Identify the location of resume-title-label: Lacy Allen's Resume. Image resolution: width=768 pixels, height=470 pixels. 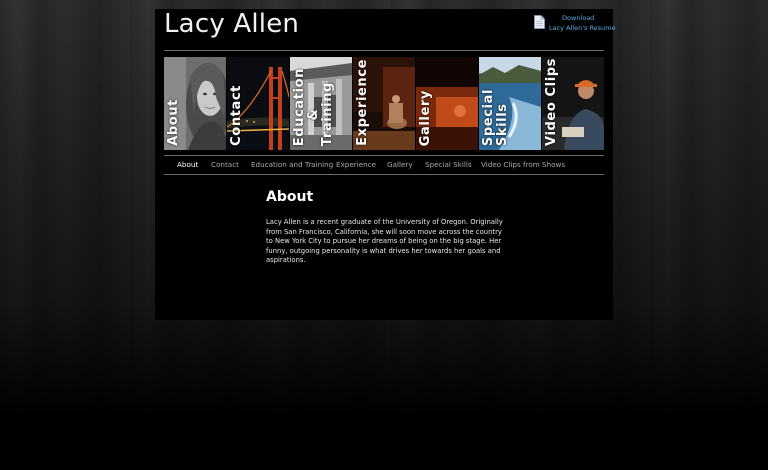
(582, 28).